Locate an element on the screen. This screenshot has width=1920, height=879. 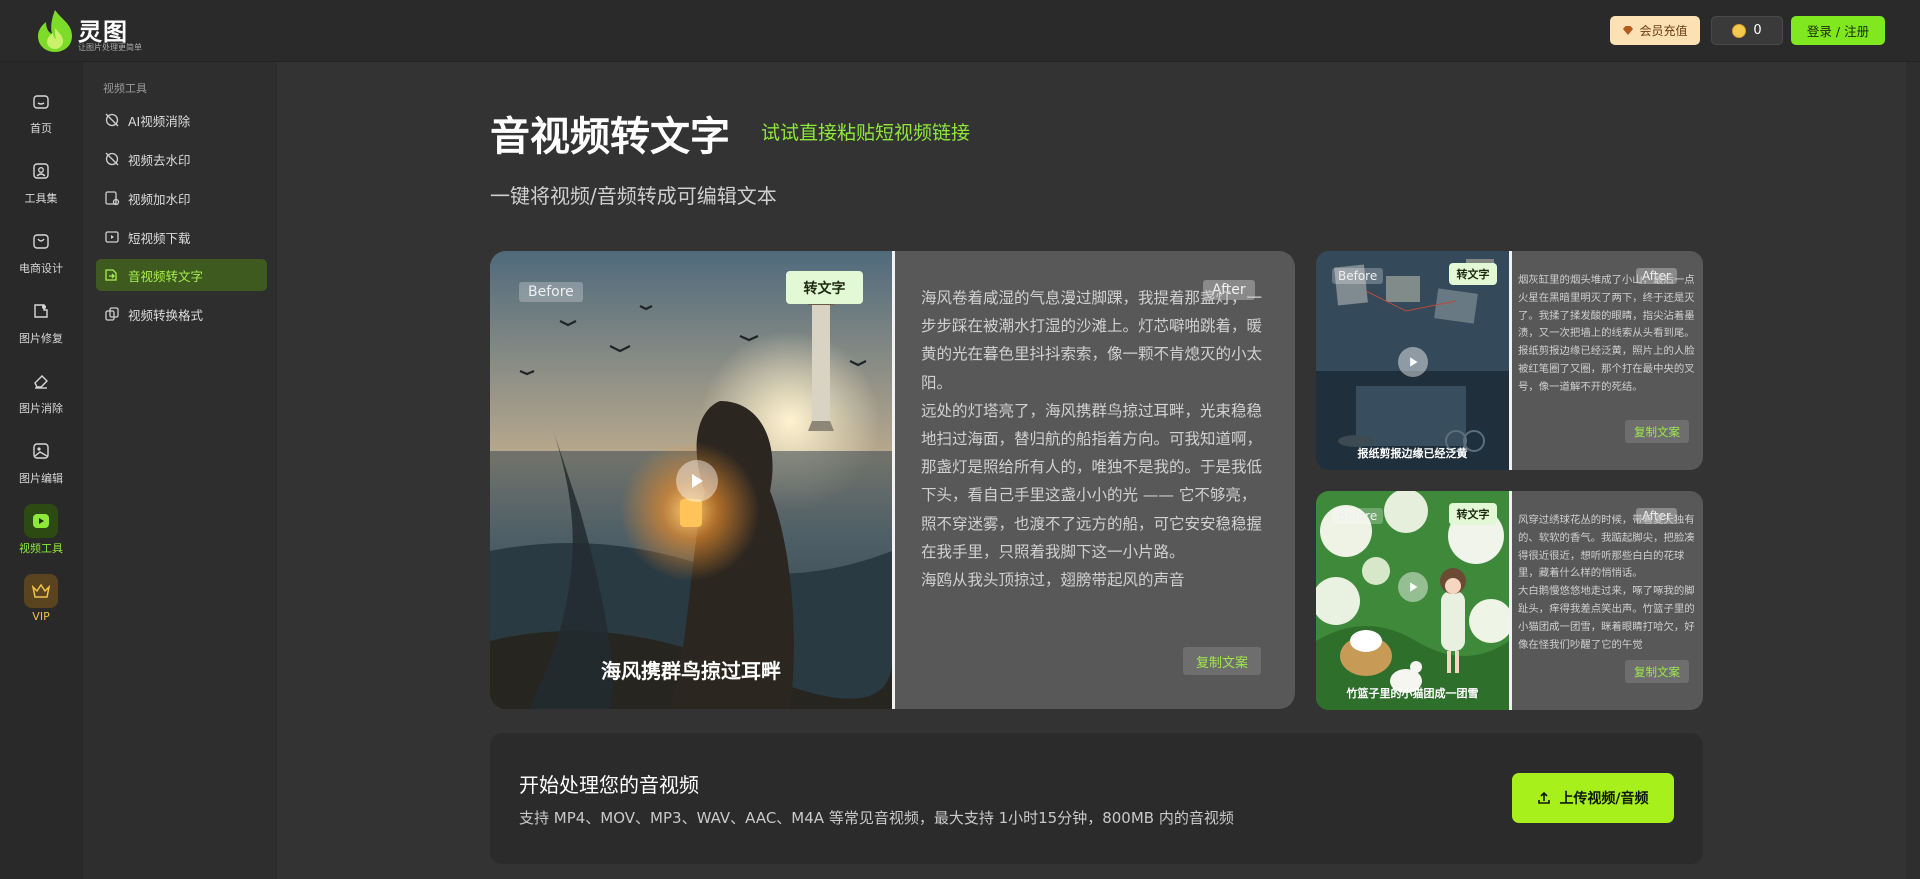
top-bar: 灵图 让图片处理更简单 会员充值 0 登录 / 注册 is located at coordinates (960, 31).